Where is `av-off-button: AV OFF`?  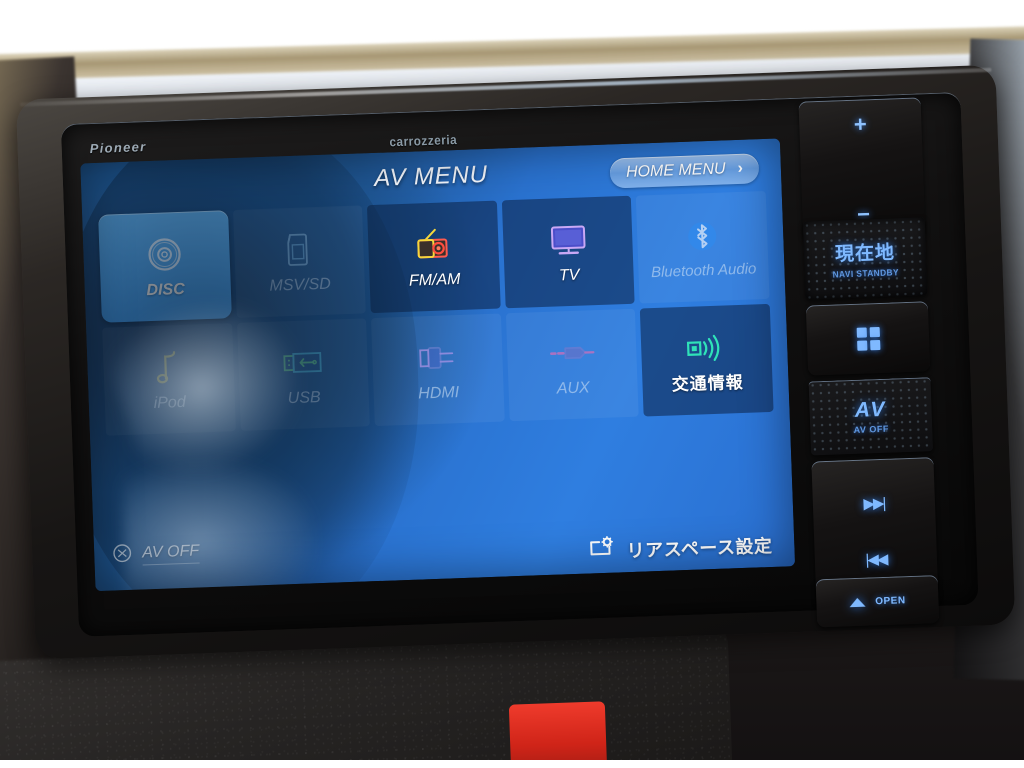
av-off-button: AV OFF is located at coordinates (156, 554).